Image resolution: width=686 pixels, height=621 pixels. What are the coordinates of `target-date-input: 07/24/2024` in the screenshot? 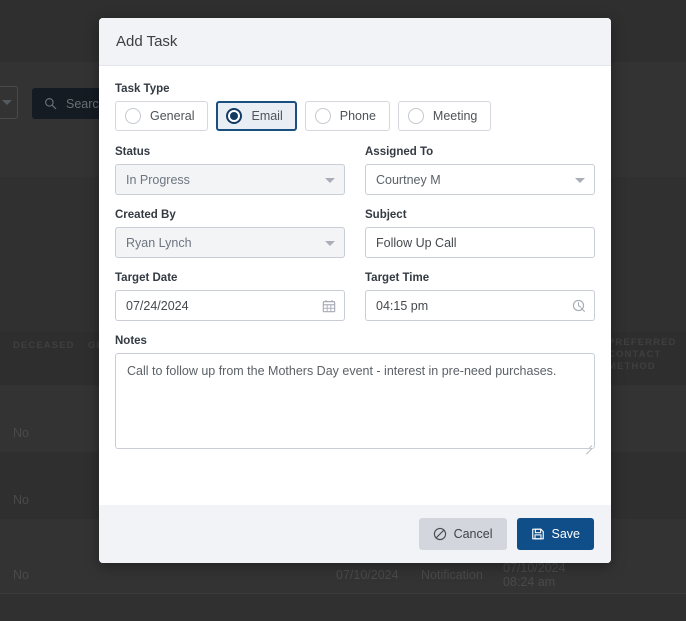 It's located at (230, 305).